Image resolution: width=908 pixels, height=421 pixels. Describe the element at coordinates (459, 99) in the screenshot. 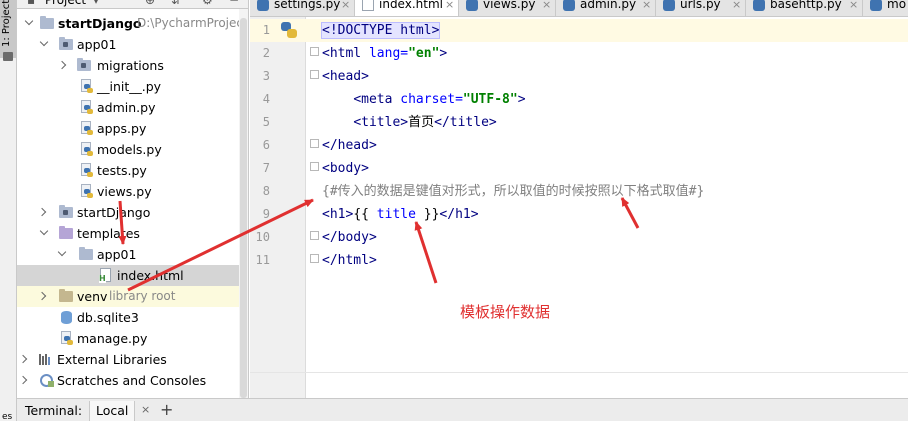

I see `code-token: =` at that location.